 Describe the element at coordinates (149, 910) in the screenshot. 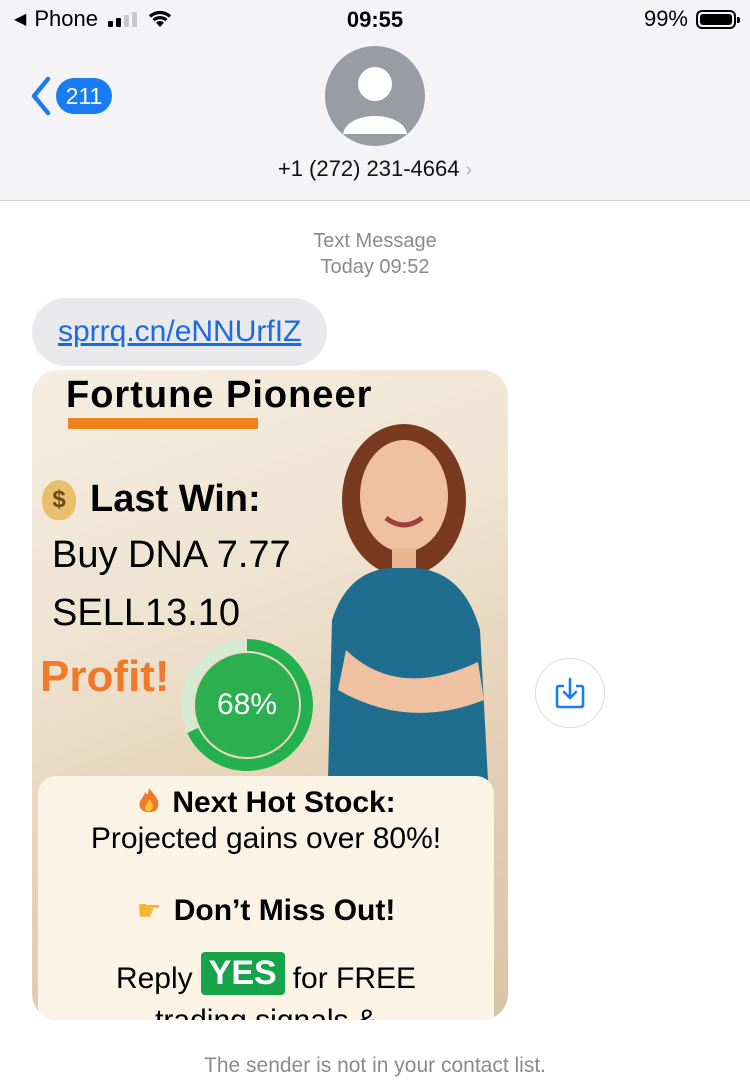

I see `pointing-hand-icon: ☛` at that location.